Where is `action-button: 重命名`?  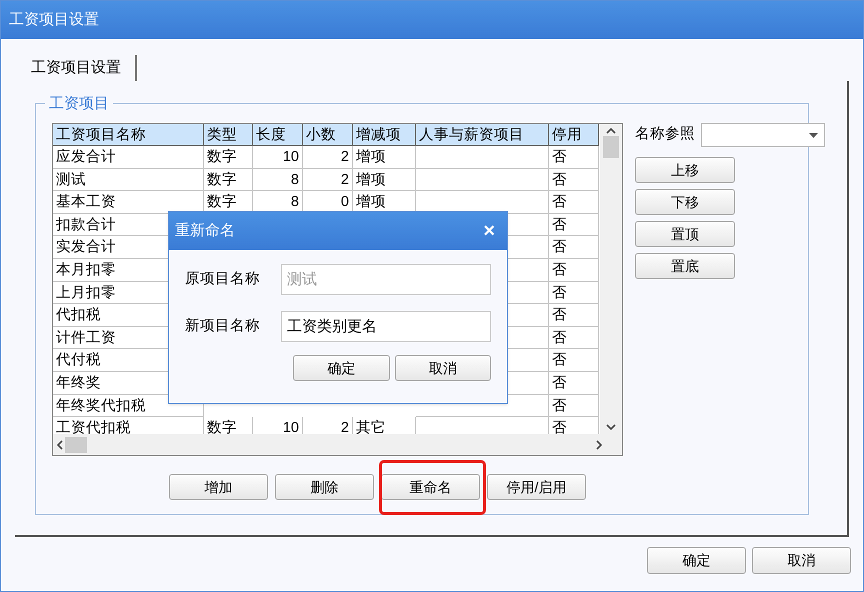 action-button: 重命名 is located at coordinates (430, 487).